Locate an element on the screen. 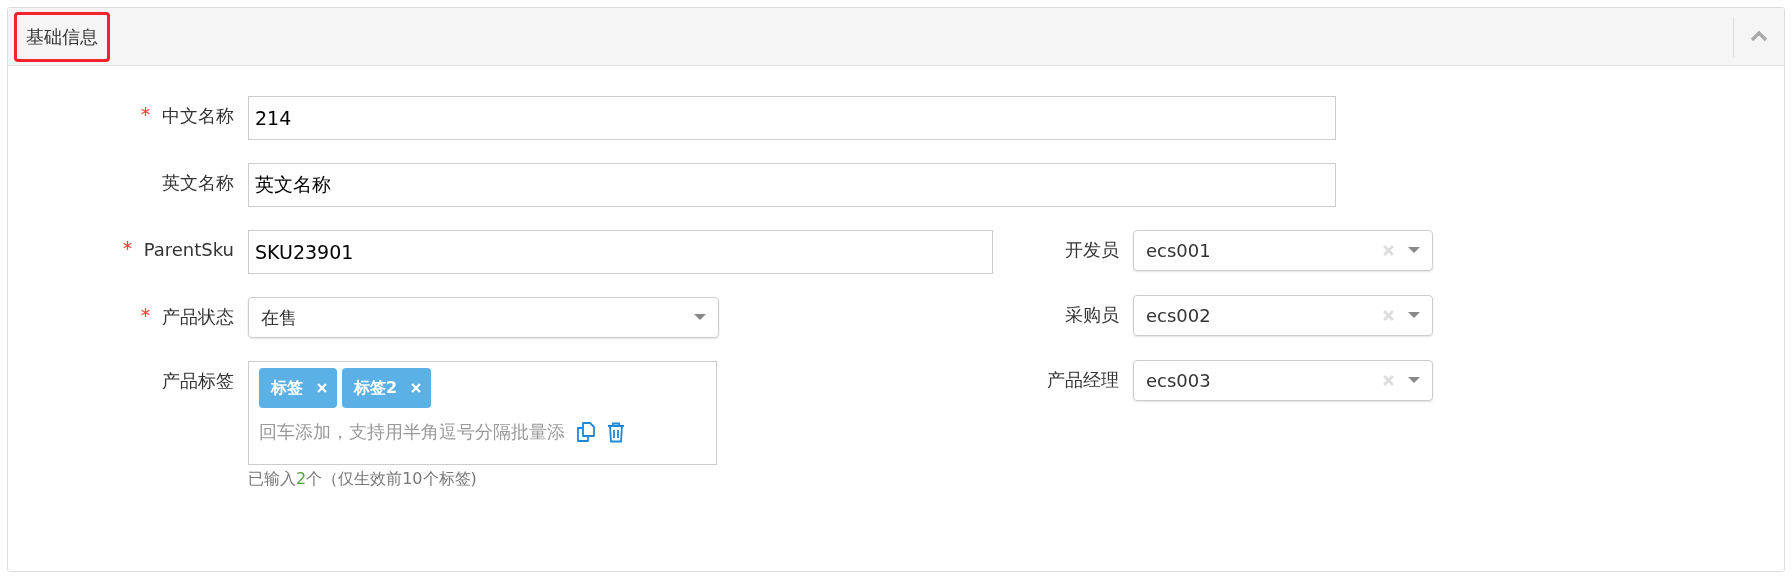 This screenshot has width=1792, height=582. tag-count-hint: 已输入2个（仅生效前10个标签) is located at coordinates (363, 479).